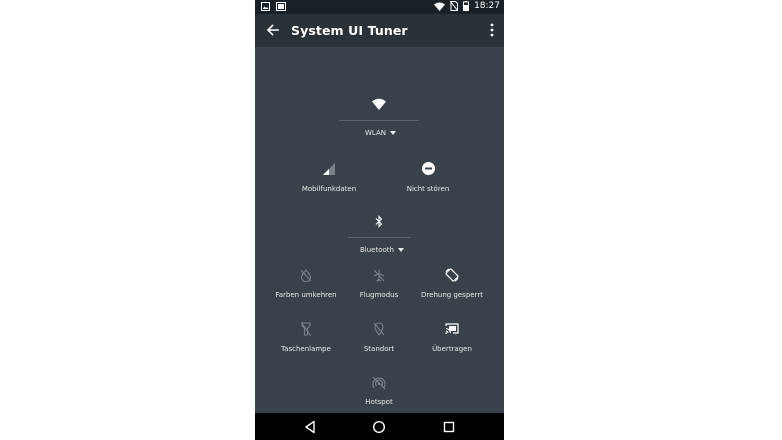 This screenshot has width=782, height=440. I want to click on bluetooth-label: Bluetooth, so click(377, 250).